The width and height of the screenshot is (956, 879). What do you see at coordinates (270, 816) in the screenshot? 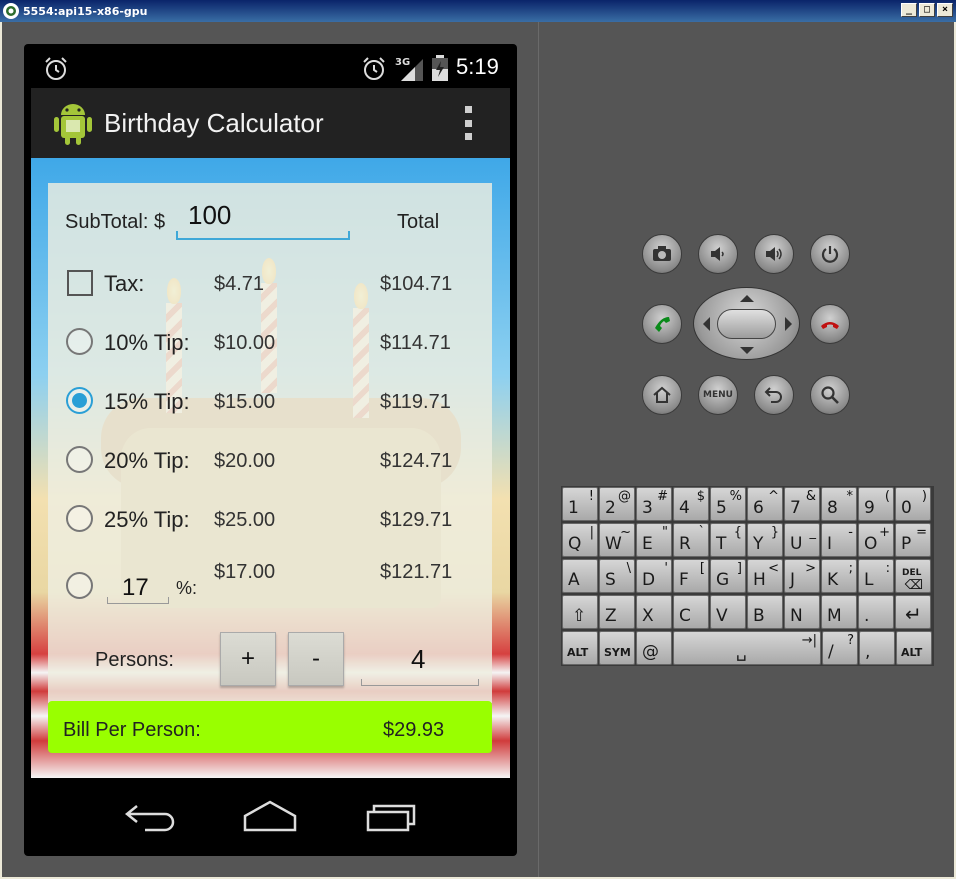
I see `home-icon` at bounding box center [270, 816].